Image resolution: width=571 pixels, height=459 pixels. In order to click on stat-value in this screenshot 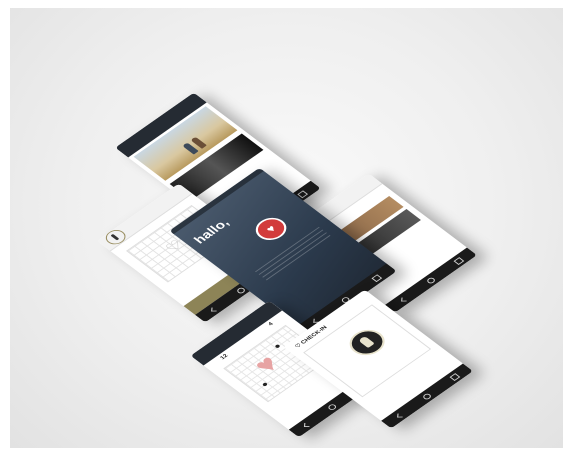, I will do `click(248, 340)`.